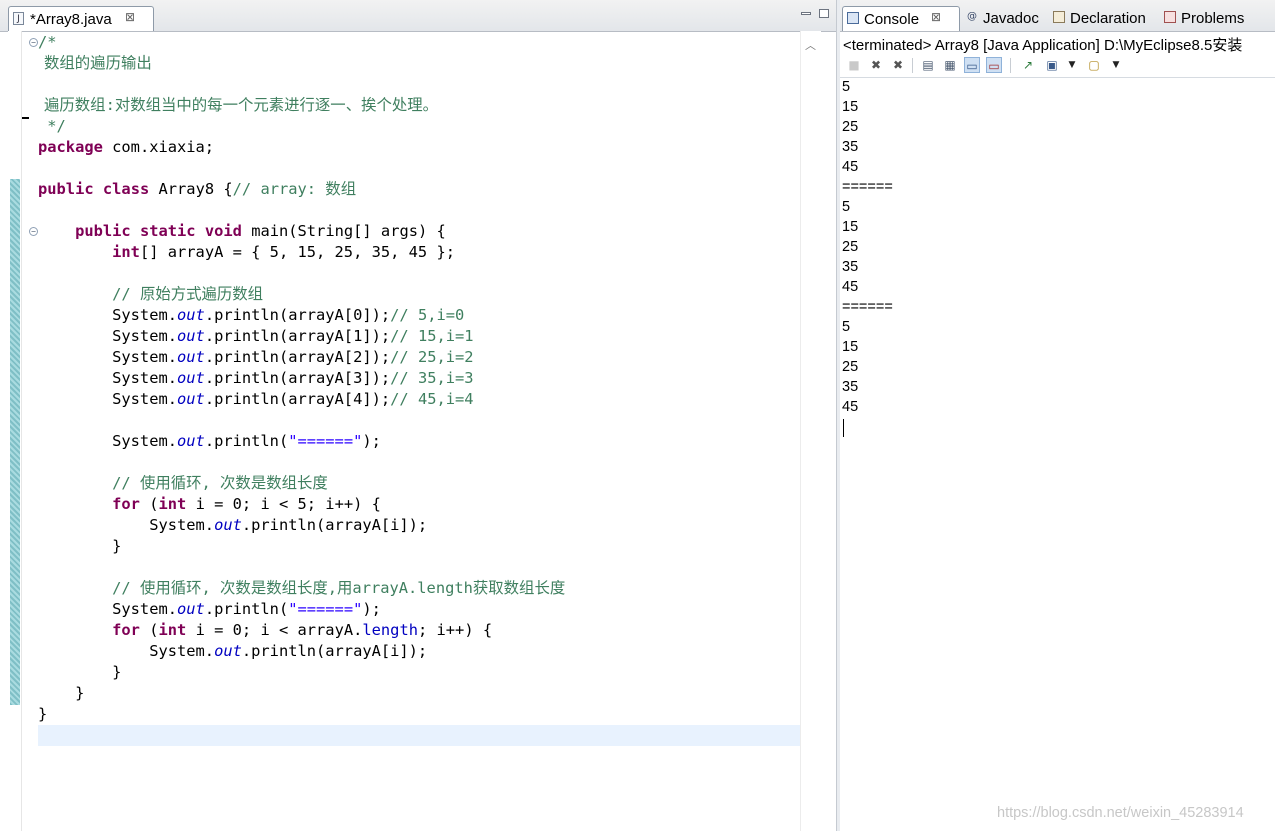 The width and height of the screenshot is (1275, 831). What do you see at coordinates (283, 252) in the screenshot?
I see `code-line: int[] arrayA = { 5, 15, 25, 35, 45 };` at bounding box center [283, 252].